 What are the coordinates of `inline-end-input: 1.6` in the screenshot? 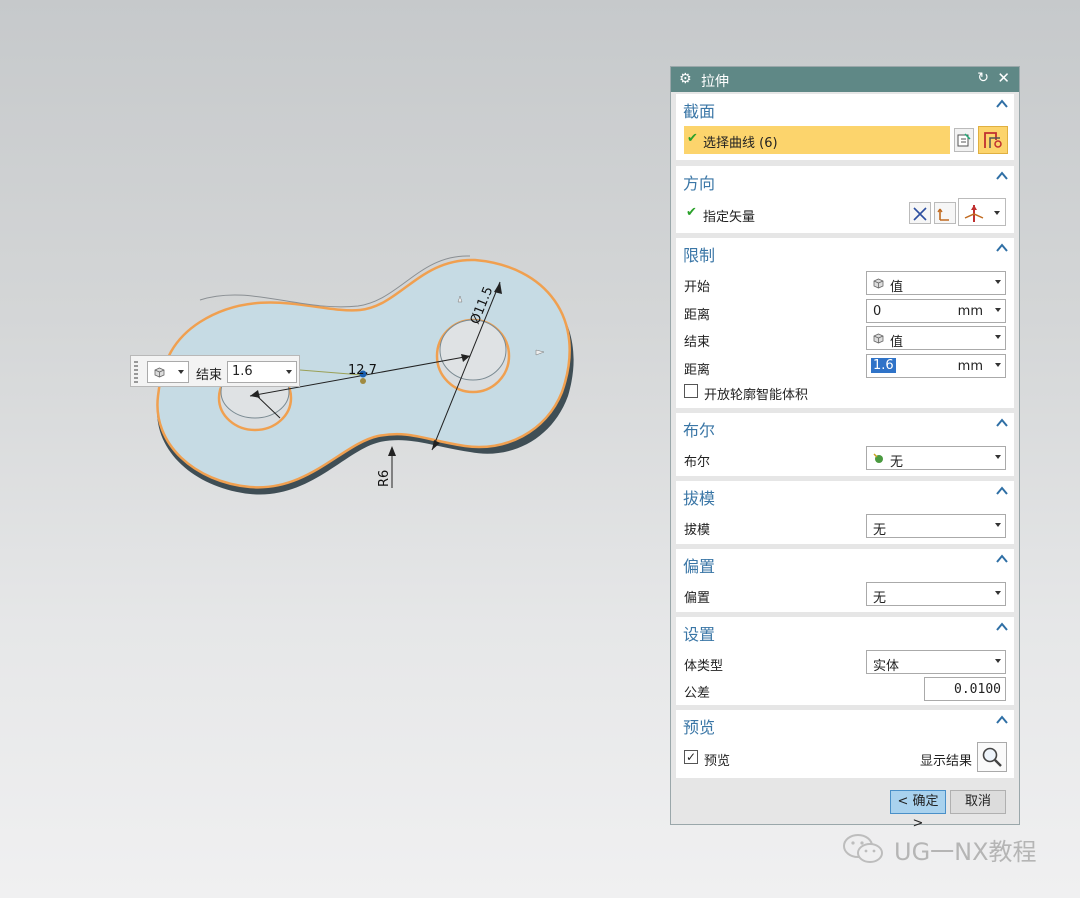 It's located at (262, 372).